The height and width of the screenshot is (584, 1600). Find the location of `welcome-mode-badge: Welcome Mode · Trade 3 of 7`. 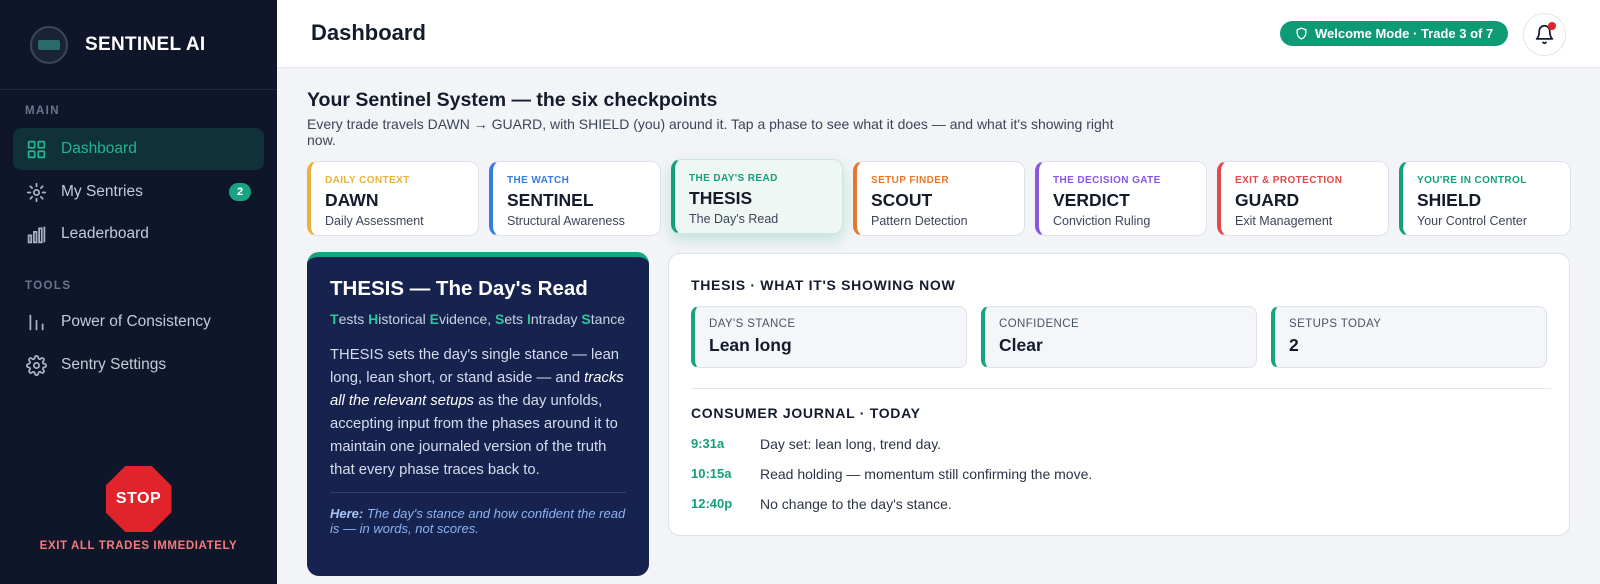

welcome-mode-badge: Welcome Mode · Trade 3 of 7 is located at coordinates (1394, 33).